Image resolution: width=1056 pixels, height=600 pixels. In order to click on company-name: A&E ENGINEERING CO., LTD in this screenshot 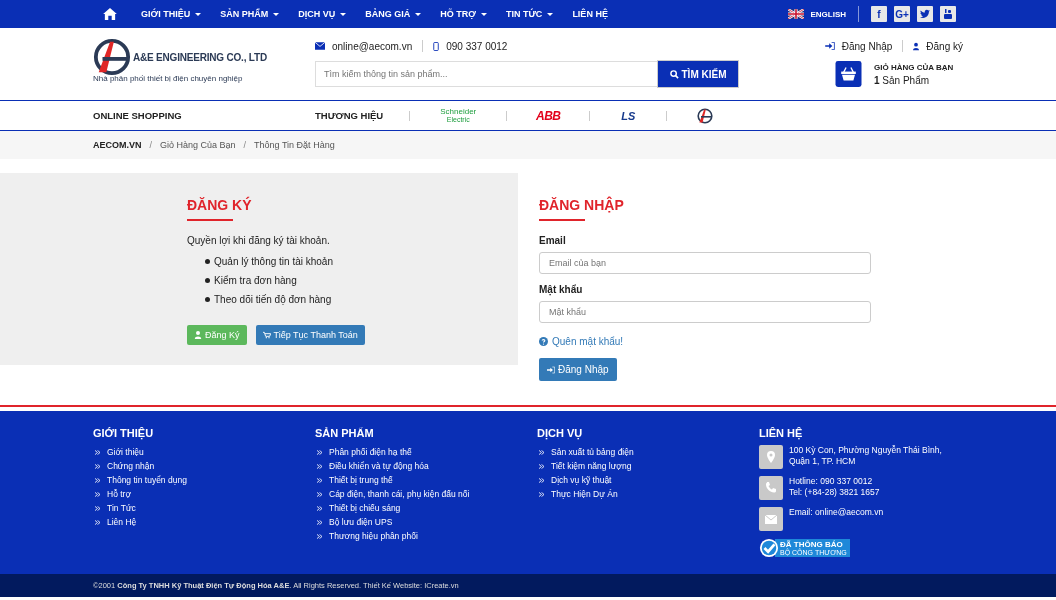, I will do `click(200, 57)`.